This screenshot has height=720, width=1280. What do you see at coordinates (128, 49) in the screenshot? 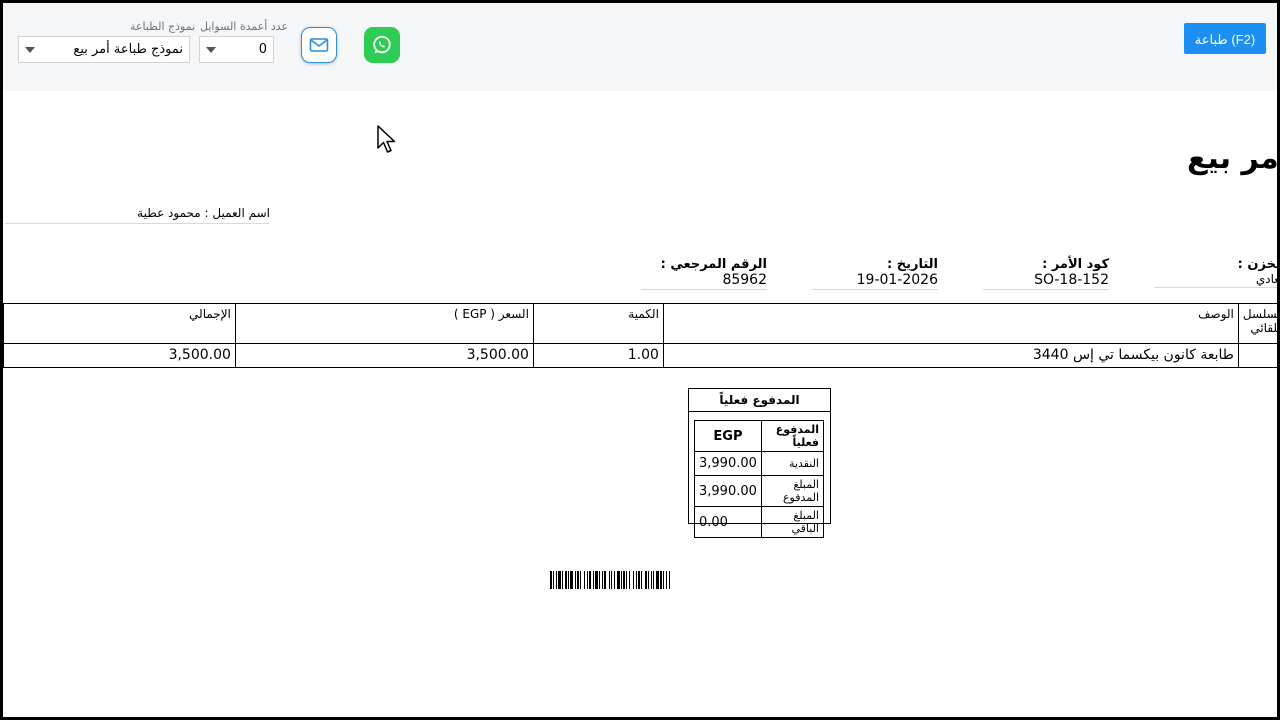
I see `print-template-value: نموذج طباعة أمر بيع` at bounding box center [128, 49].